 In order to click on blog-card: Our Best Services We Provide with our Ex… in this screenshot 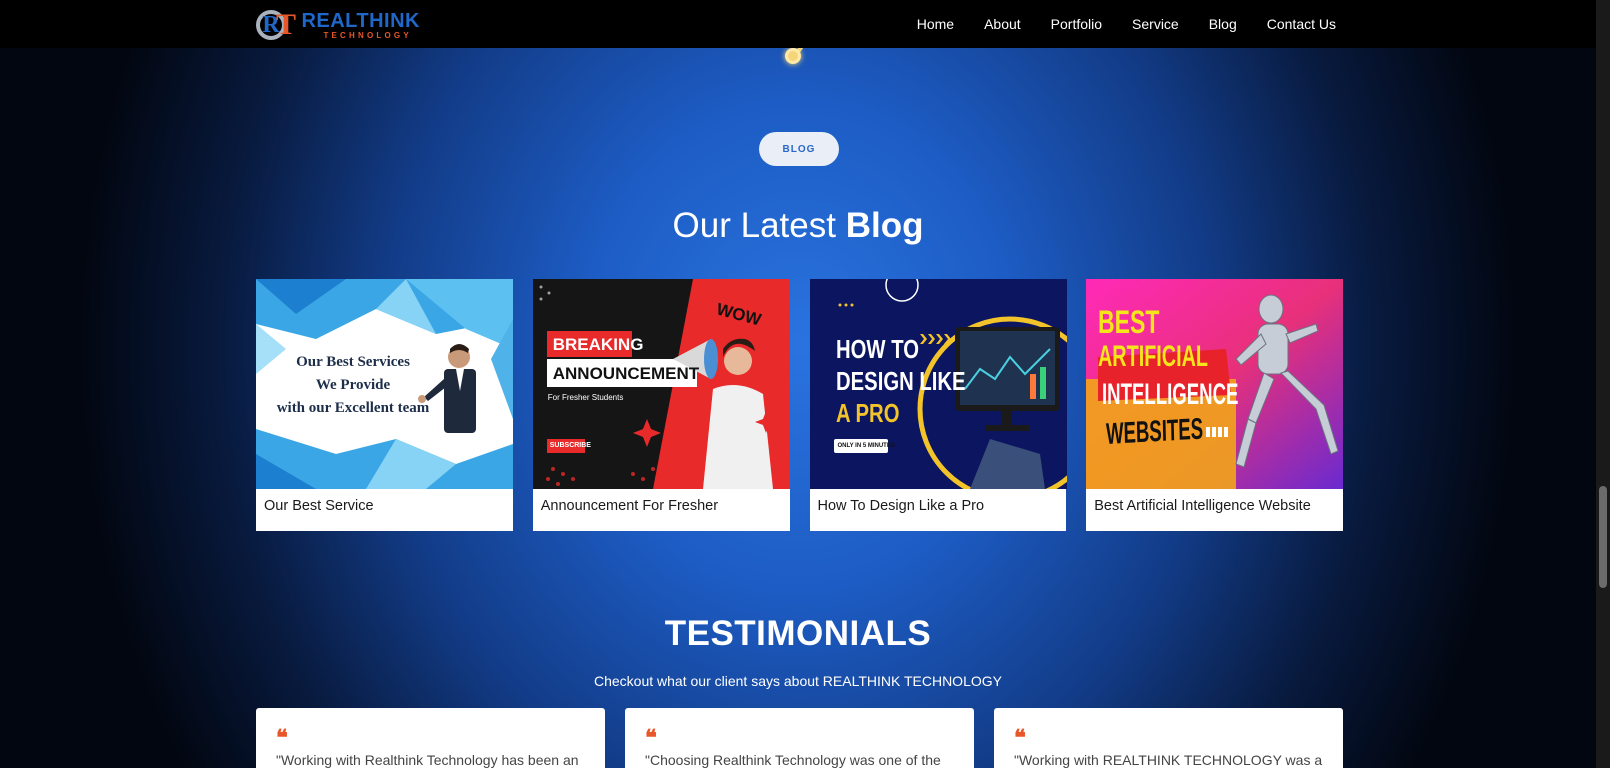, I will do `click(384, 405)`.